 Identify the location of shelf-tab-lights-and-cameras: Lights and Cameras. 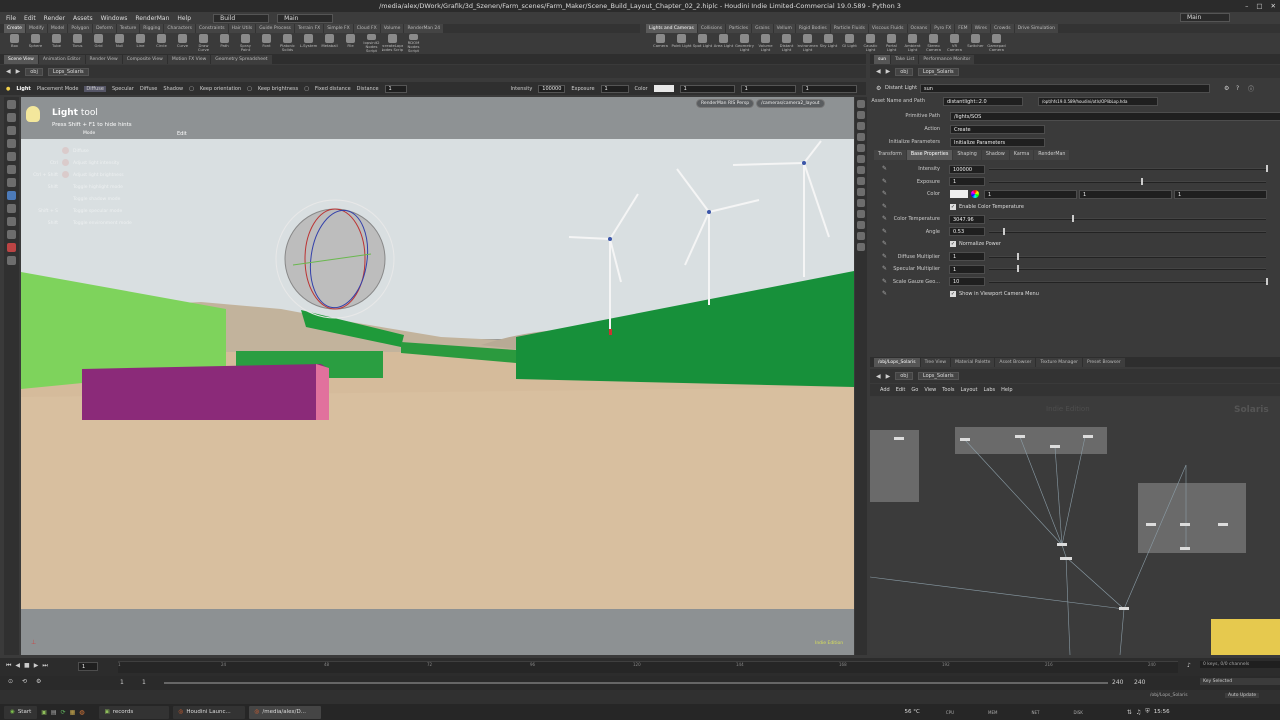
(671, 28).